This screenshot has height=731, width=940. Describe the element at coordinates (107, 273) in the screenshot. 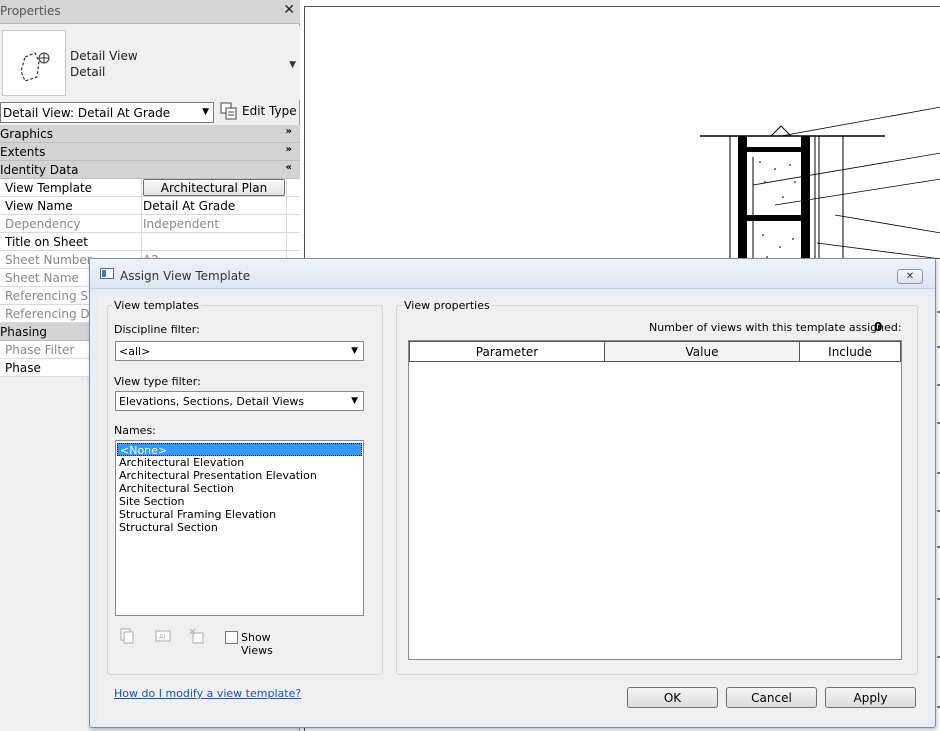

I see `window-icon` at that location.